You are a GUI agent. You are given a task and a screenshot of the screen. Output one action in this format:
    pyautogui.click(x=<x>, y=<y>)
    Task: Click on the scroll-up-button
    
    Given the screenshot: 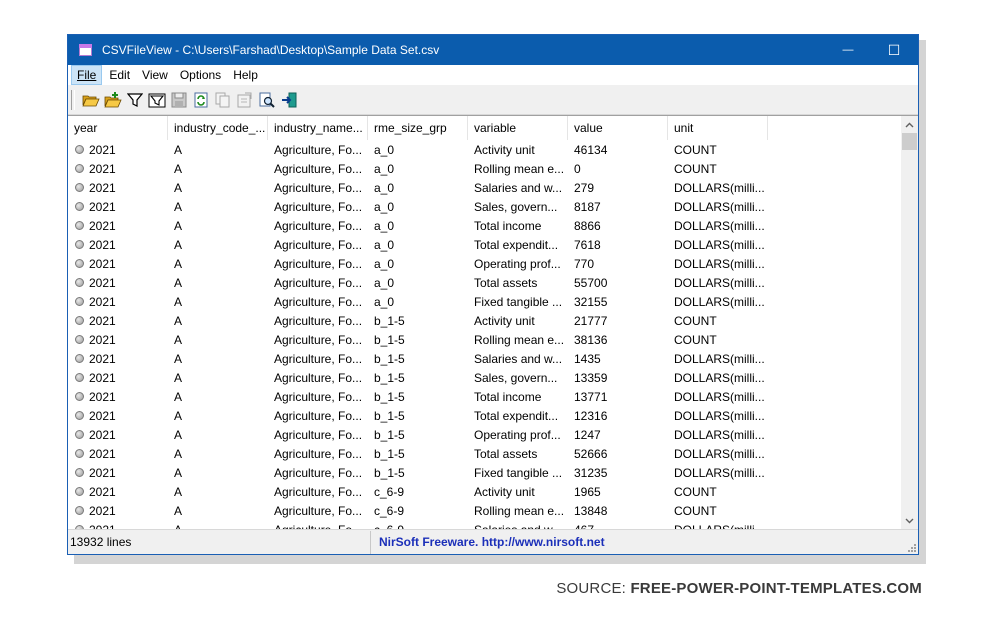 What is the action you would take?
    pyautogui.click(x=909, y=124)
    